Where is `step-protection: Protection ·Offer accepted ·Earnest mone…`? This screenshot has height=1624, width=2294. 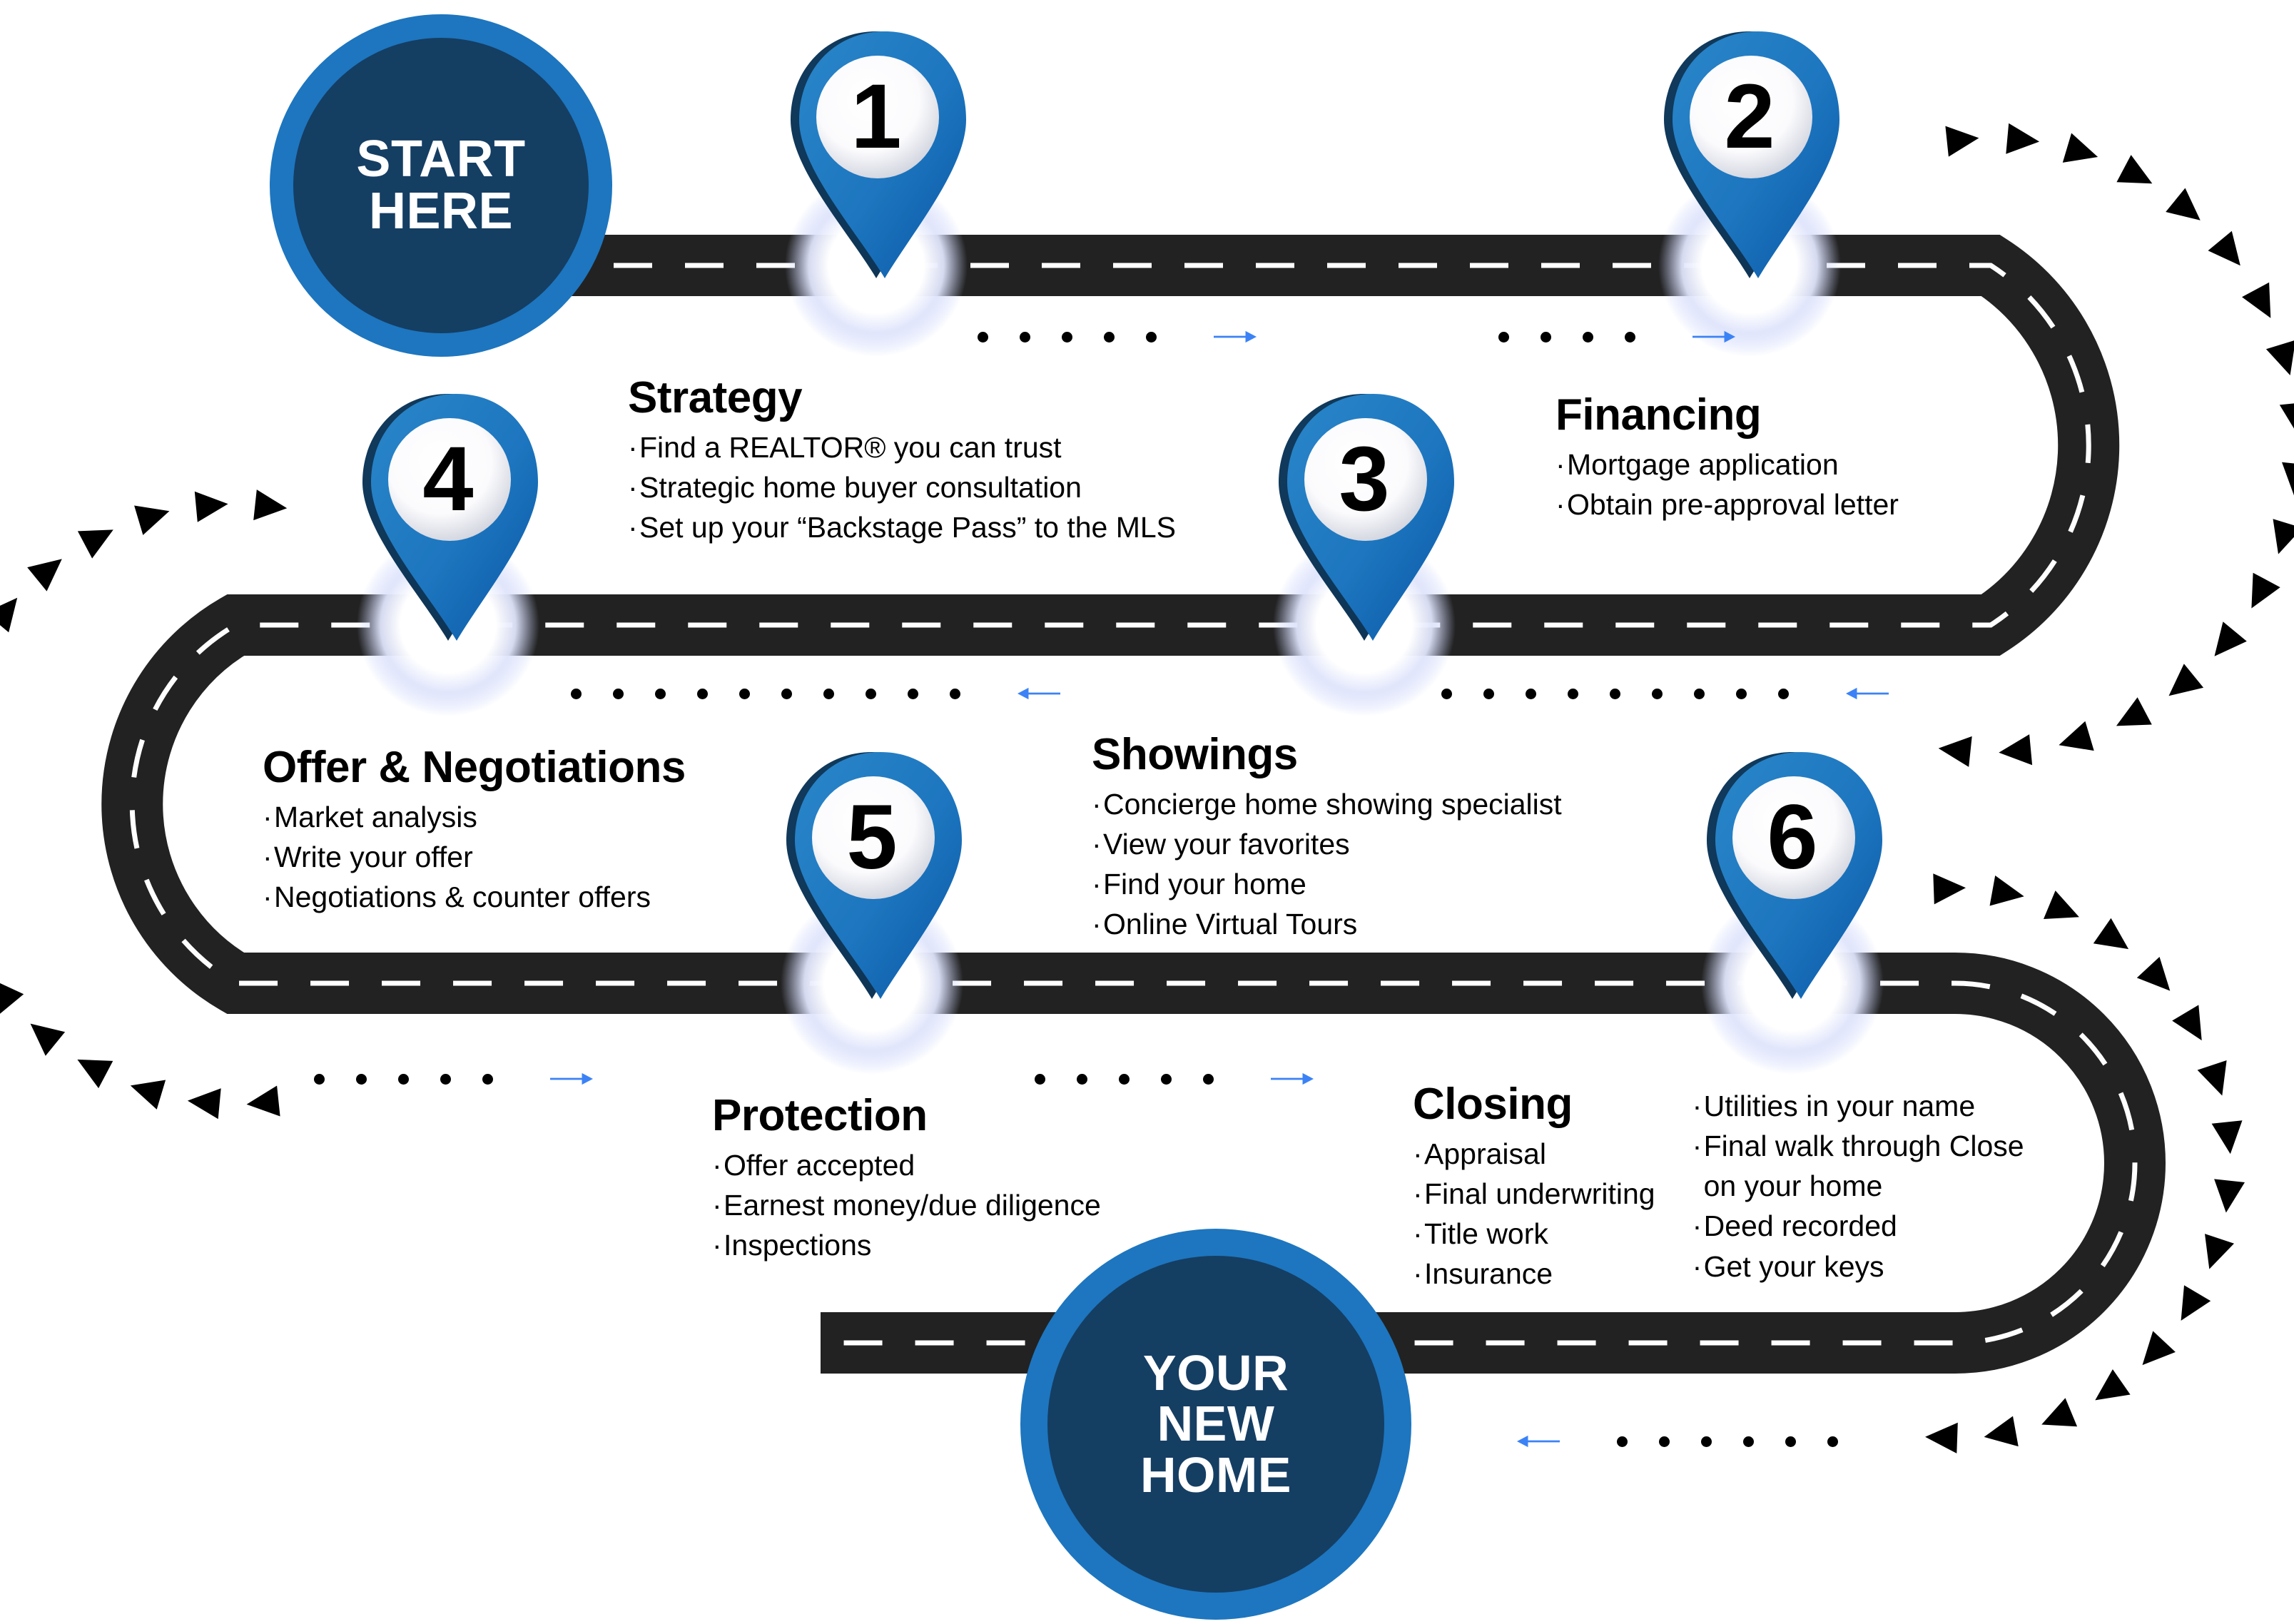
step-protection: Protection ·Offer accepted ·Earnest mone… is located at coordinates (906, 1177).